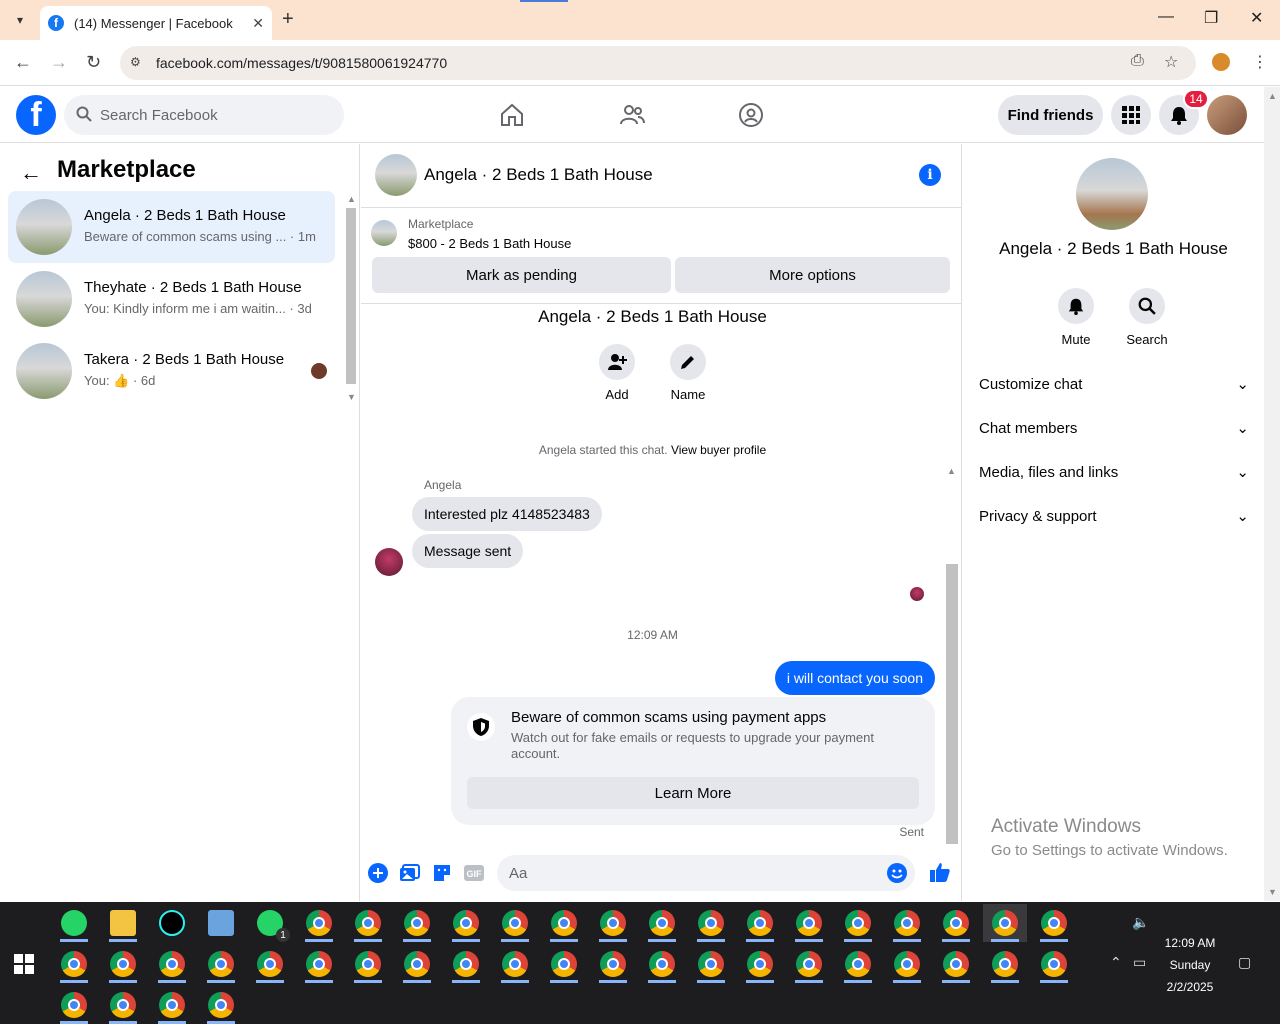 Image resolution: width=1280 pixels, height=1024 pixels. What do you see at coordinates (1272, 494) in the screenshot?
I see `page-scrollbar: ▲ ▼` at bounding box center [1272, 494].